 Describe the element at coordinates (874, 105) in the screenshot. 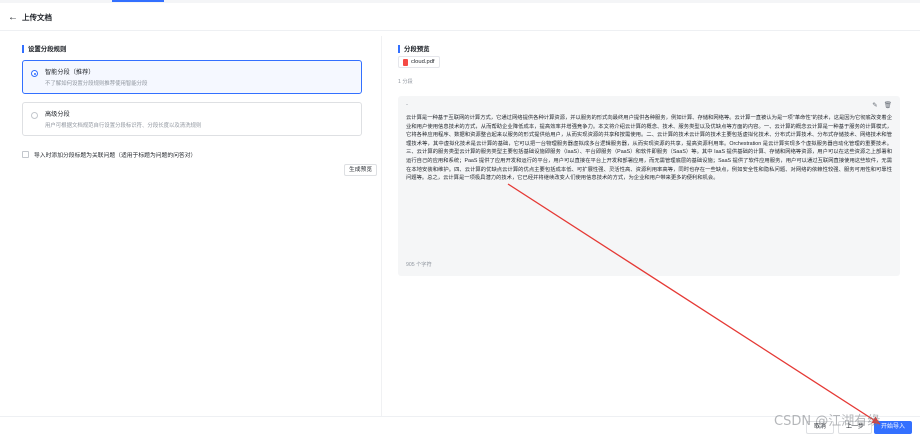

I see `edit-icon: ✎` at that location.